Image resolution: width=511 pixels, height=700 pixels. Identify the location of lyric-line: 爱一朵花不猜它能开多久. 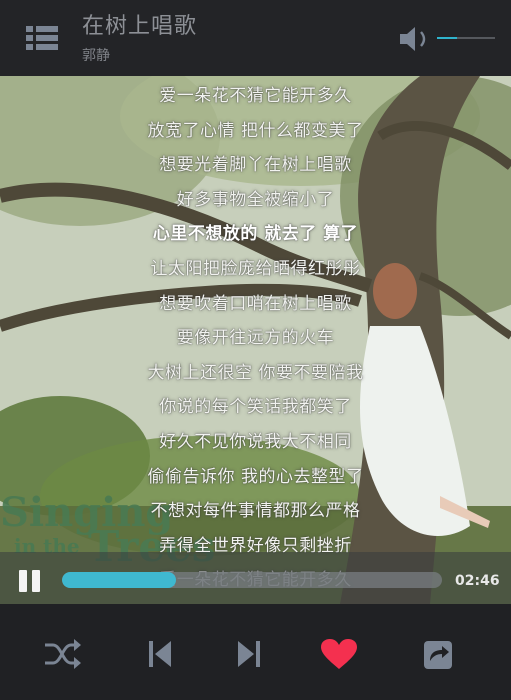
(255, 96).